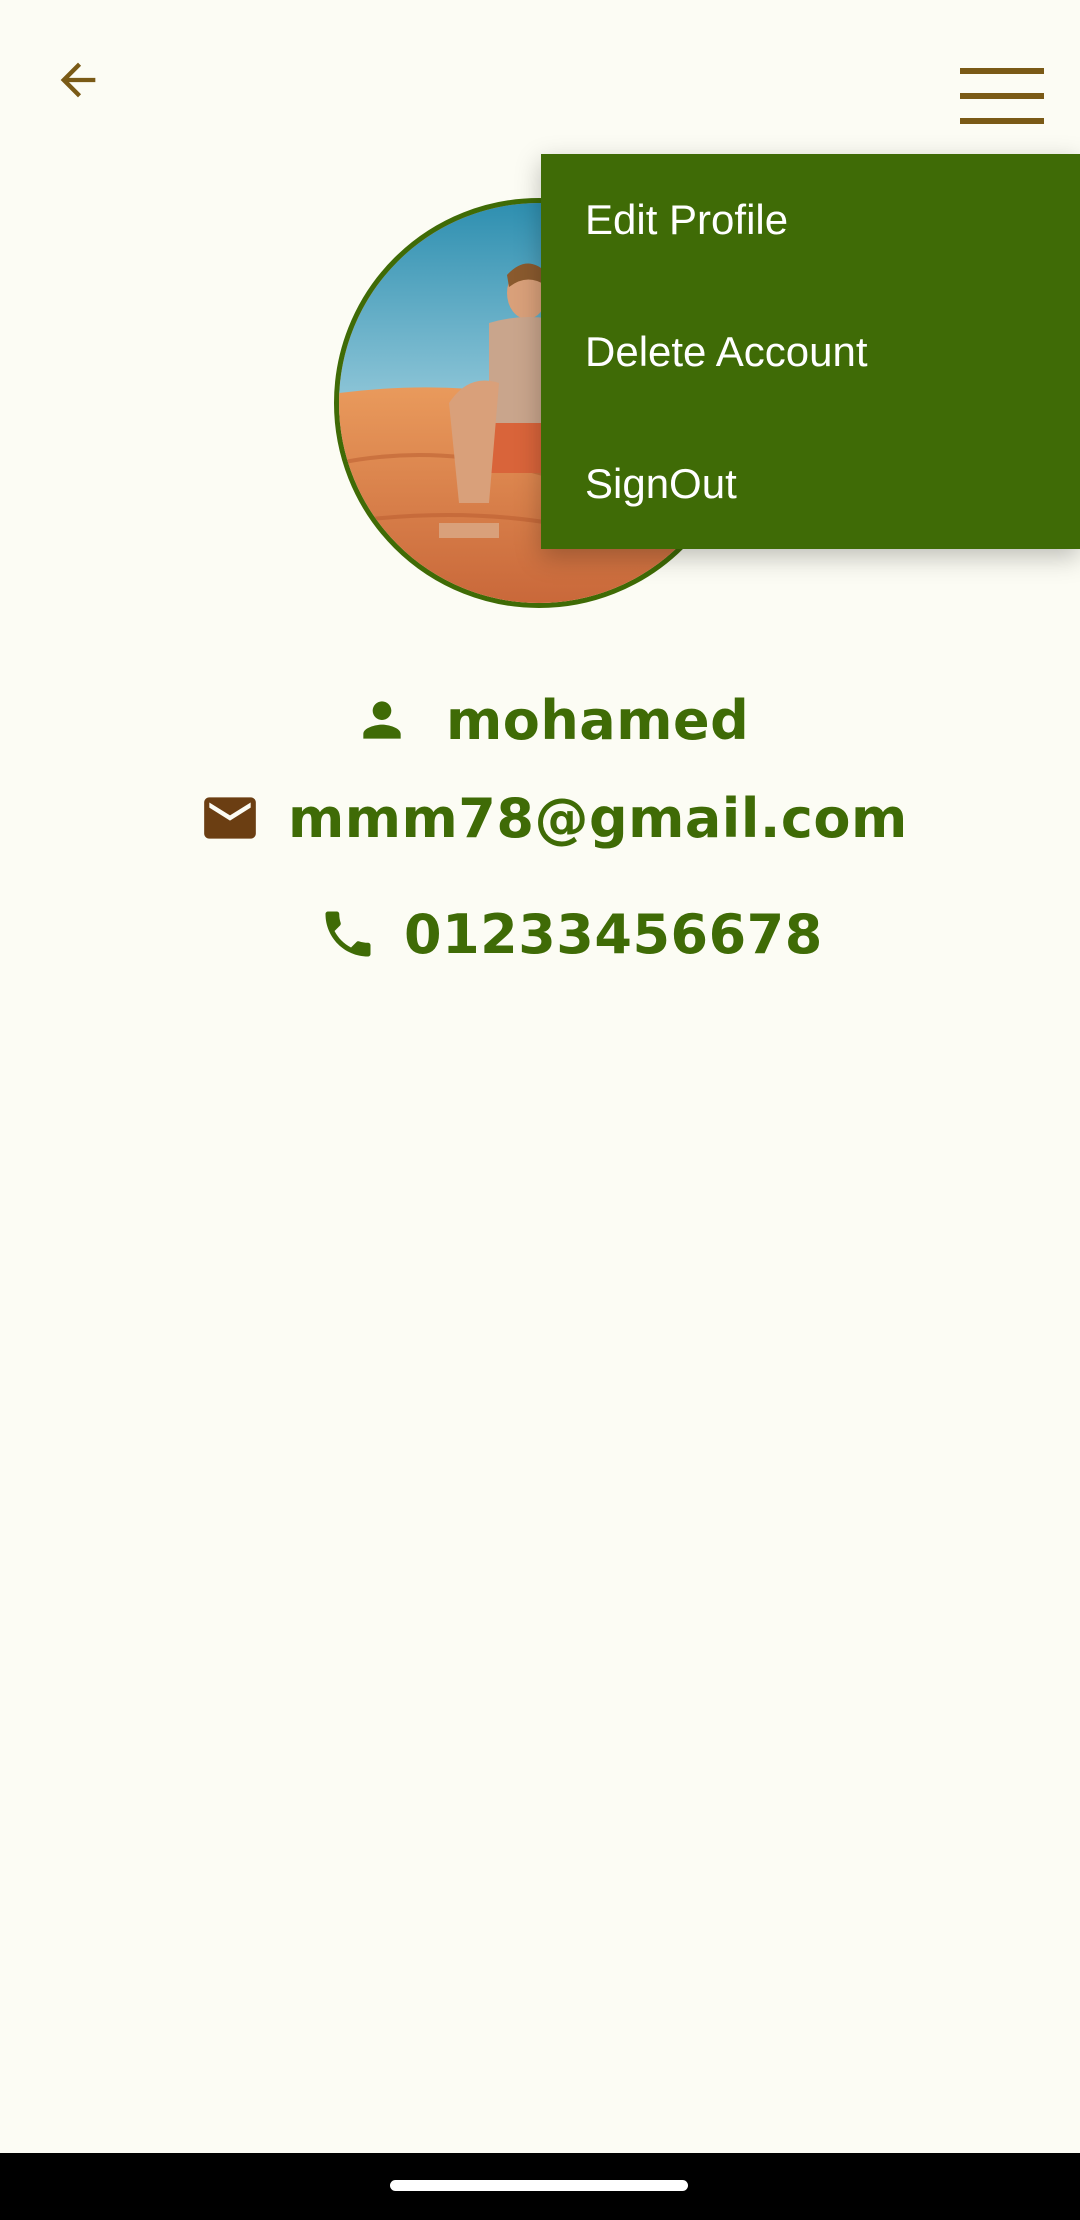 This screenshot has height=2220, width=1080. I want to click on home-indicator, so click(539, 2185).